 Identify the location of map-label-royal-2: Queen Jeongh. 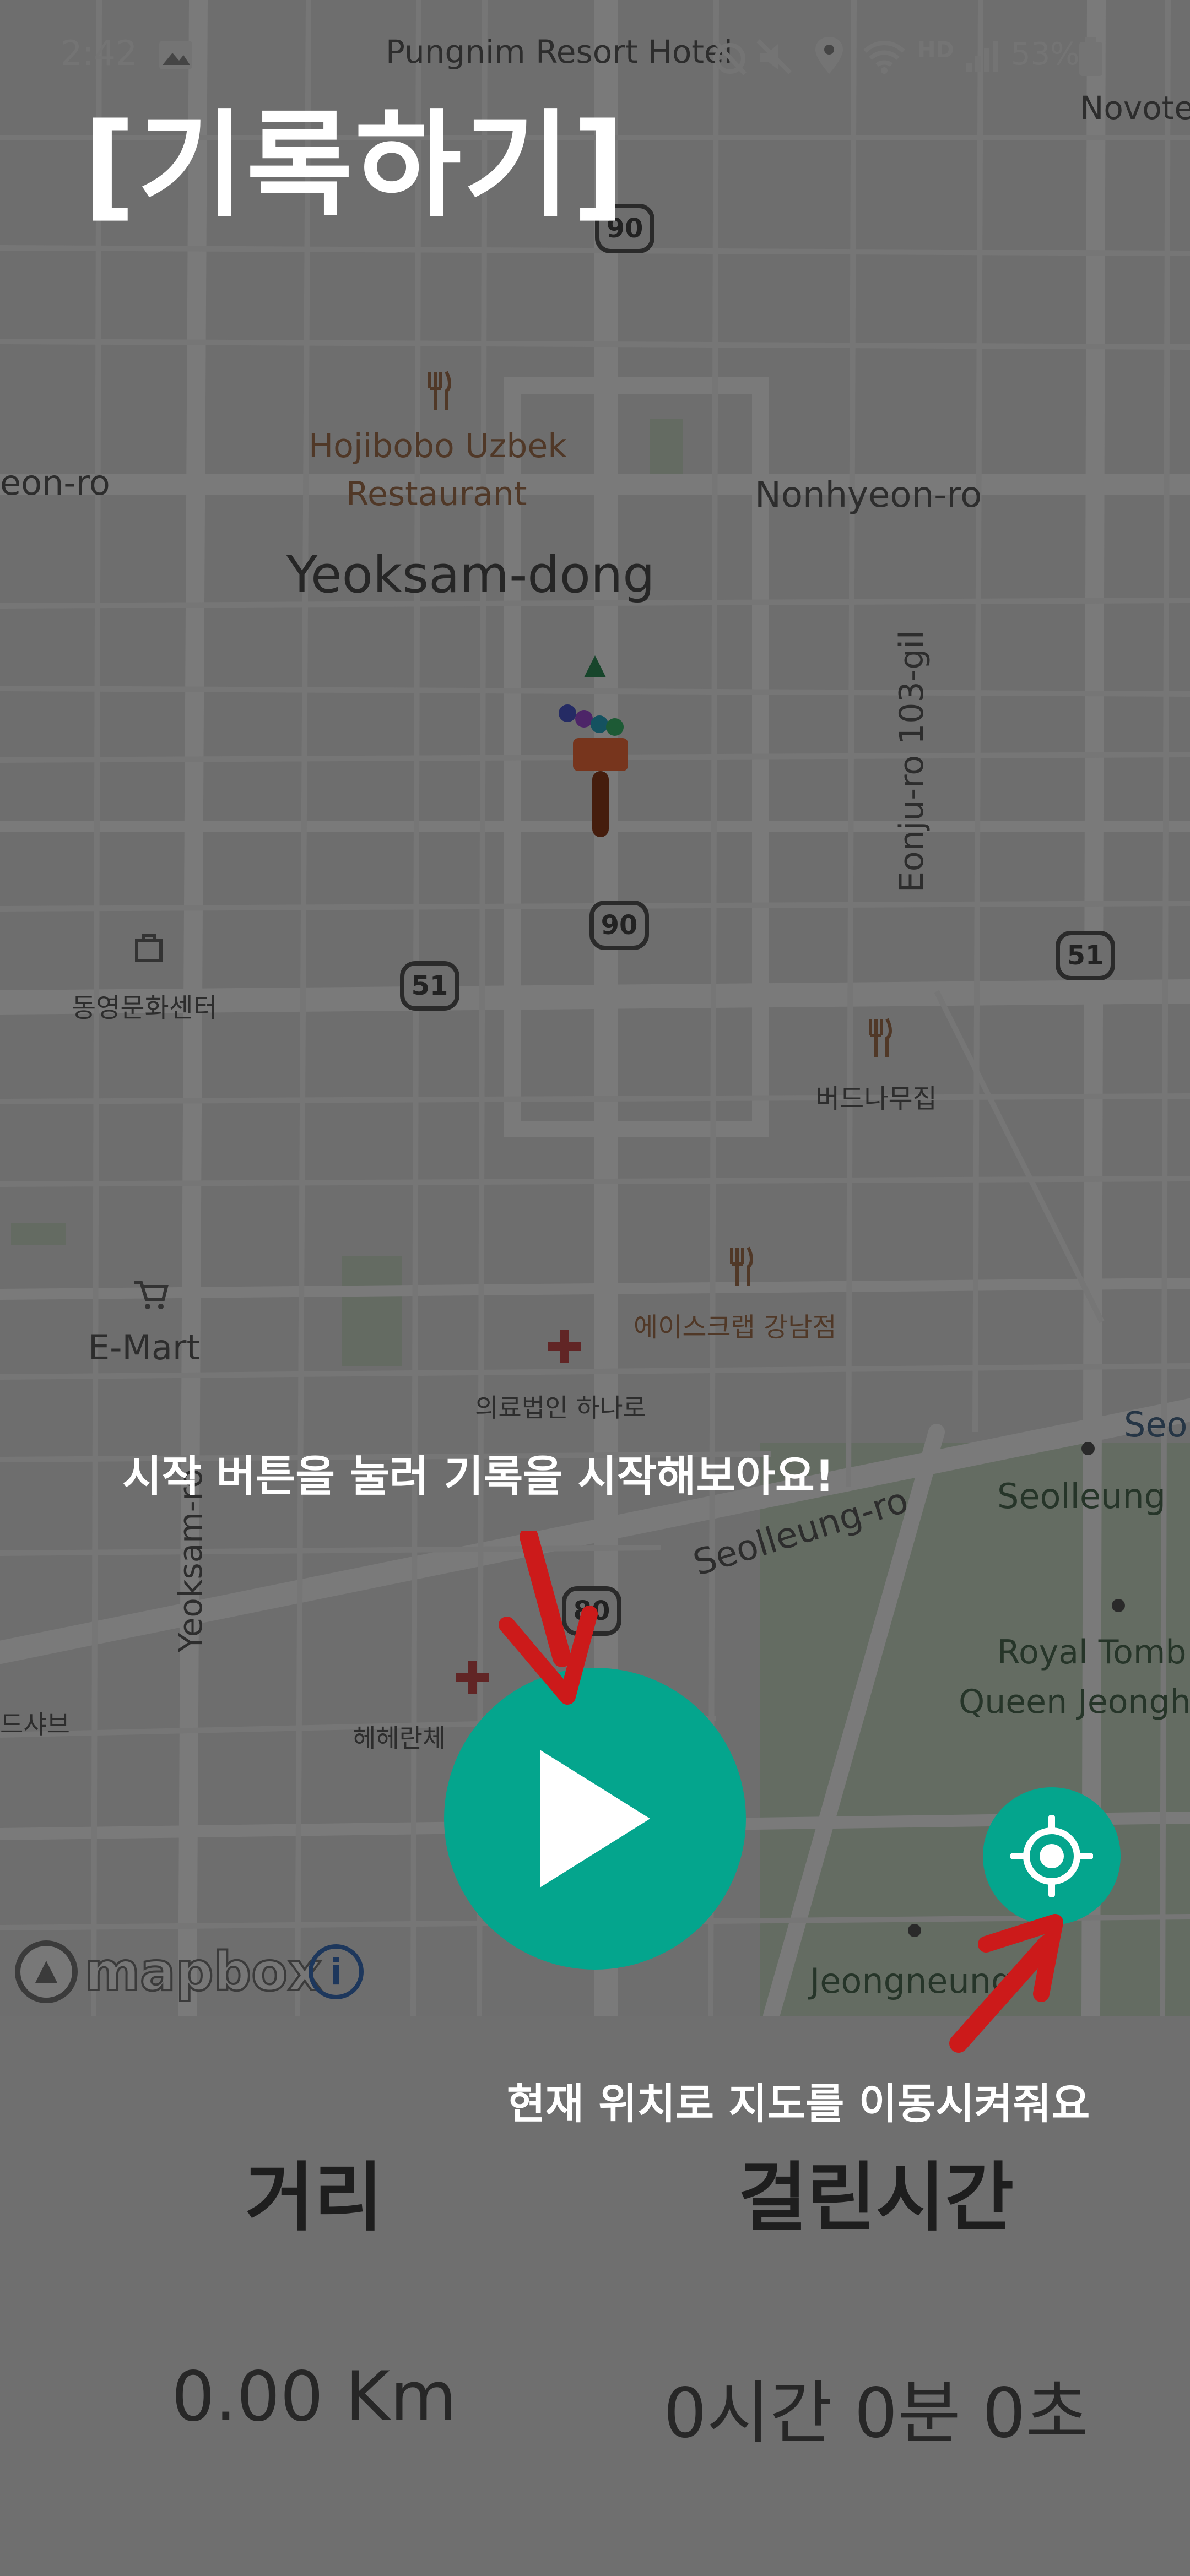
(1074, 1702).